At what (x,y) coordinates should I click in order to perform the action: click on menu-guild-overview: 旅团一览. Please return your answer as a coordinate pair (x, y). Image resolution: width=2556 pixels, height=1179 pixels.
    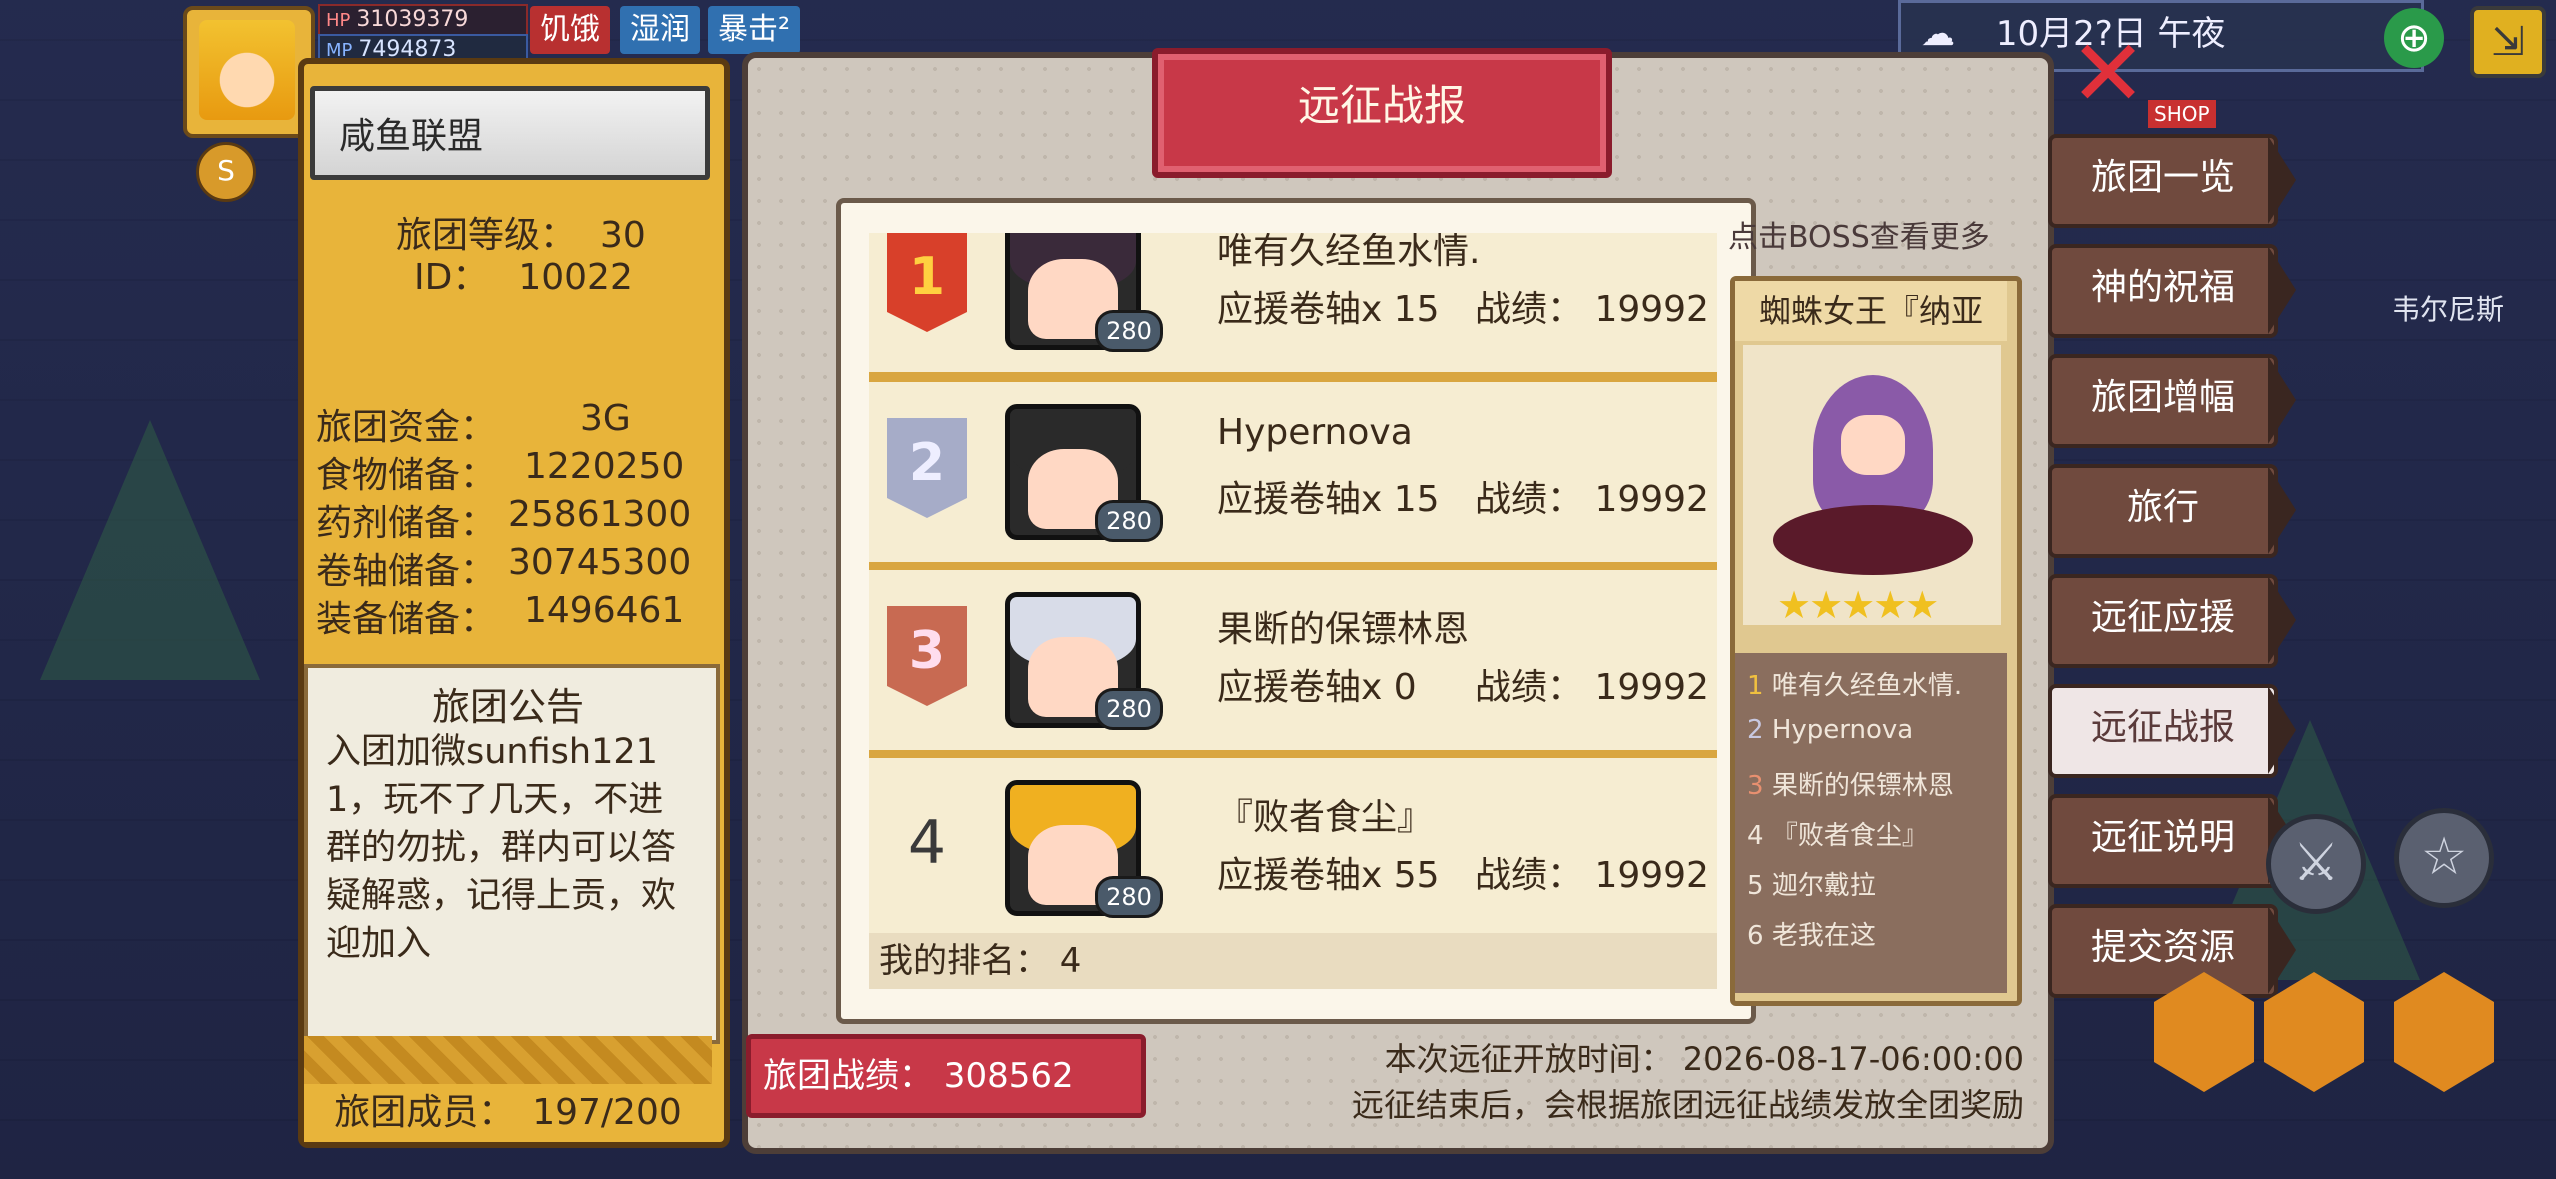
    Looking at the image, I should click on (2163, 181).